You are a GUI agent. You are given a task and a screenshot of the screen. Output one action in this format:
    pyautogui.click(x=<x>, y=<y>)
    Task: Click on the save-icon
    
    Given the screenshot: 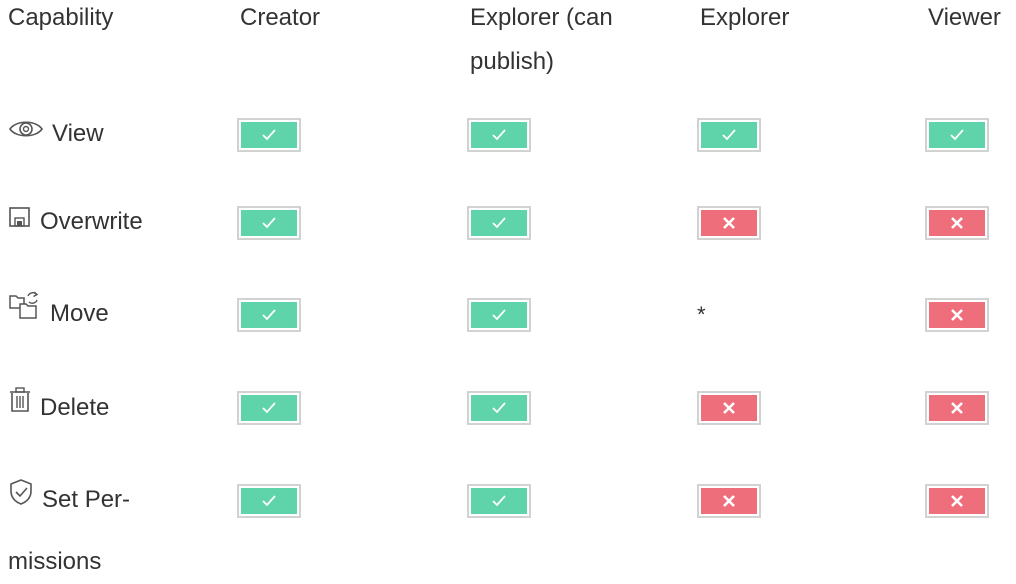 What is the action you would take?
    pyautogui.click(x=20, y=221)
    